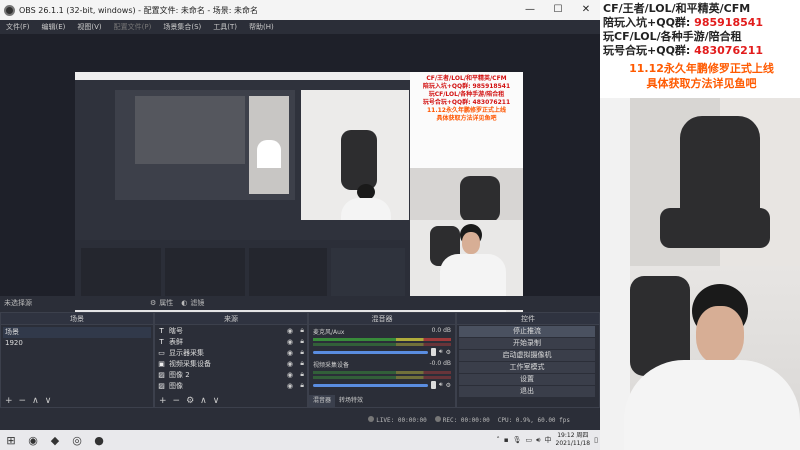 The height and width of the screenshot is (450, 800). Describe the element at coordinates (530, 10) in the screenshot. I see `minimize-button: —` at that location.